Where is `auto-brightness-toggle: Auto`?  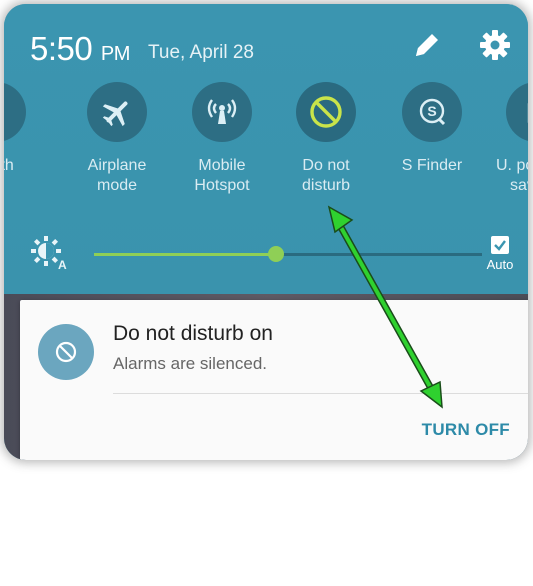 auto-brightness-toggle: Auto is located at coordinates (500, 254).